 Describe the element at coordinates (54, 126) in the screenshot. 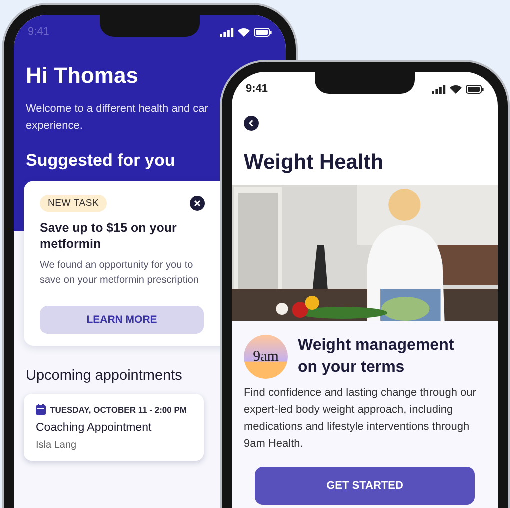

I see `welcome-text: experience.` at that location.